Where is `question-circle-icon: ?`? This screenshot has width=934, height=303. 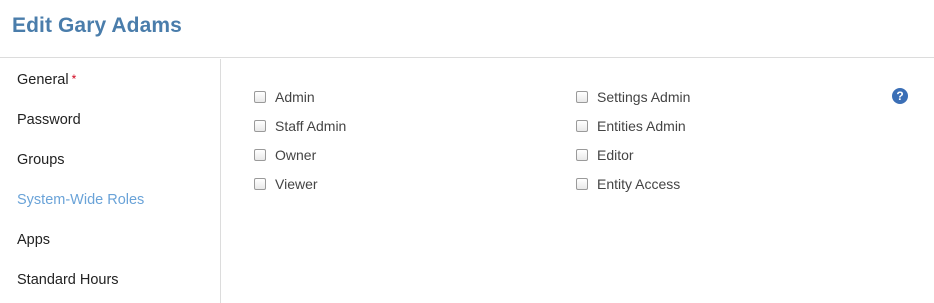 question-circle-icon: ? is located at coordinates (900, 96).